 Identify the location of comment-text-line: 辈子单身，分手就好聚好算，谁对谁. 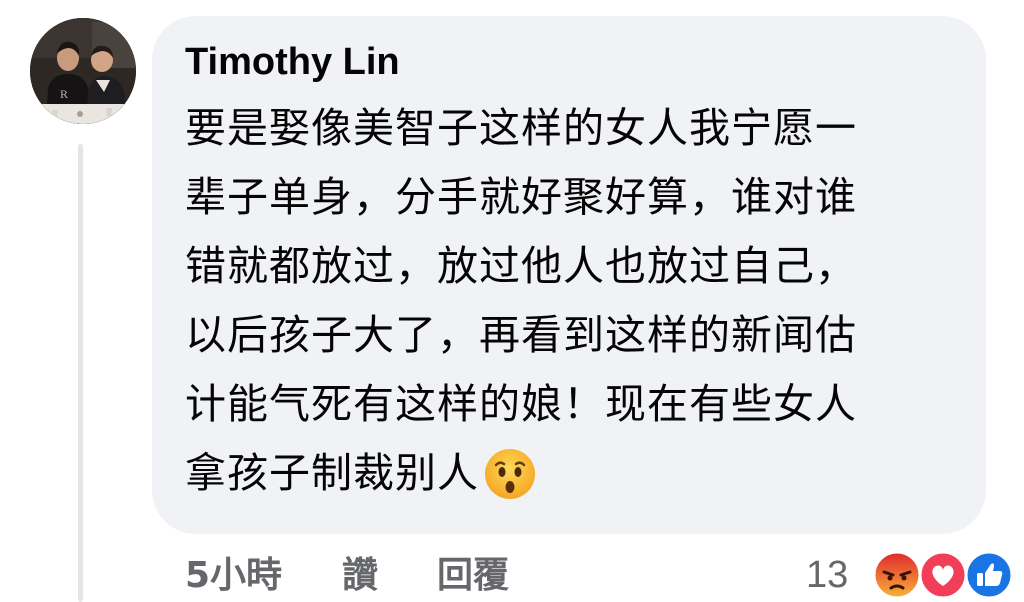
(521, 197).